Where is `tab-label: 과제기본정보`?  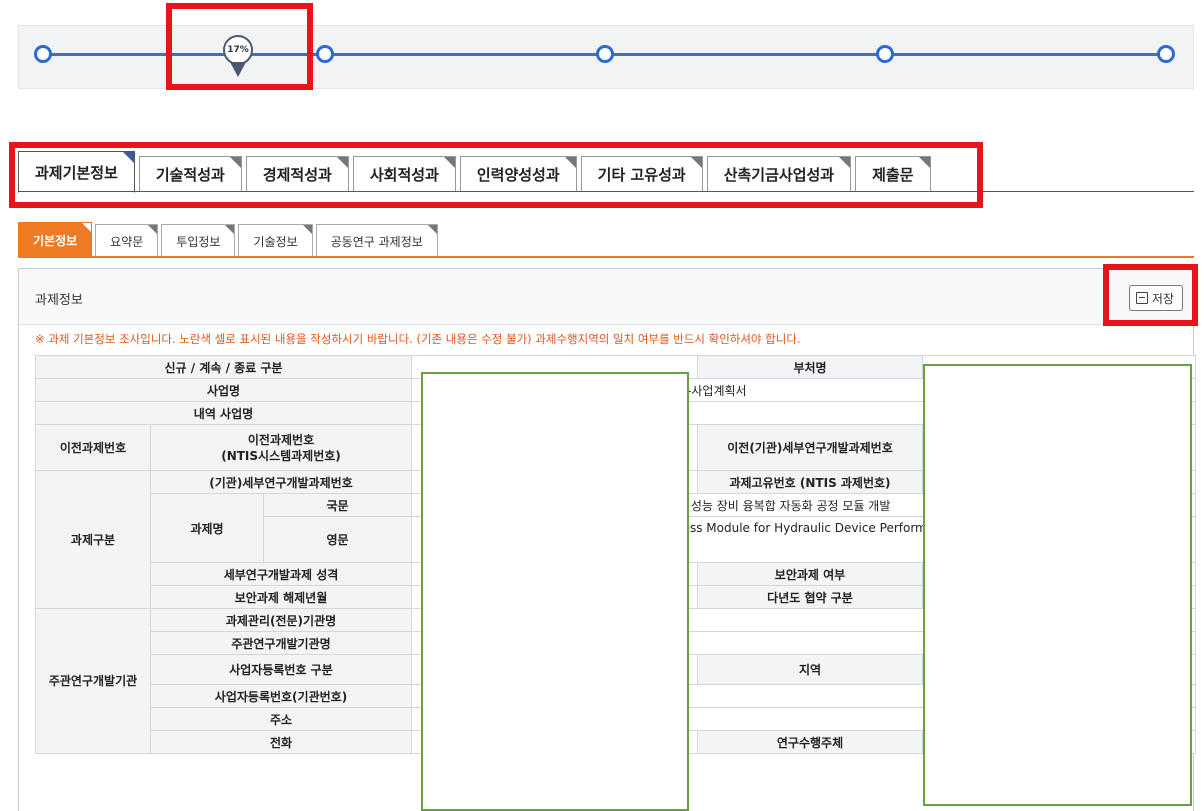 tab-label: 과제기본정보 is located at coordinates (76, 172).